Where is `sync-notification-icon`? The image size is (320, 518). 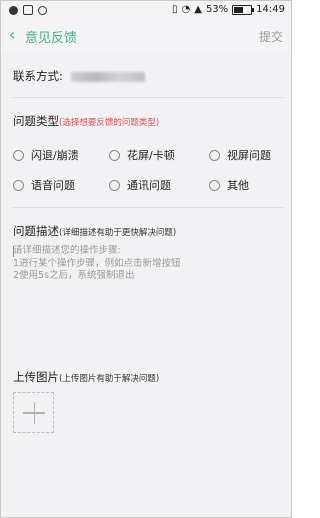
sync-notification-icon is located at coordinates (42, 10).